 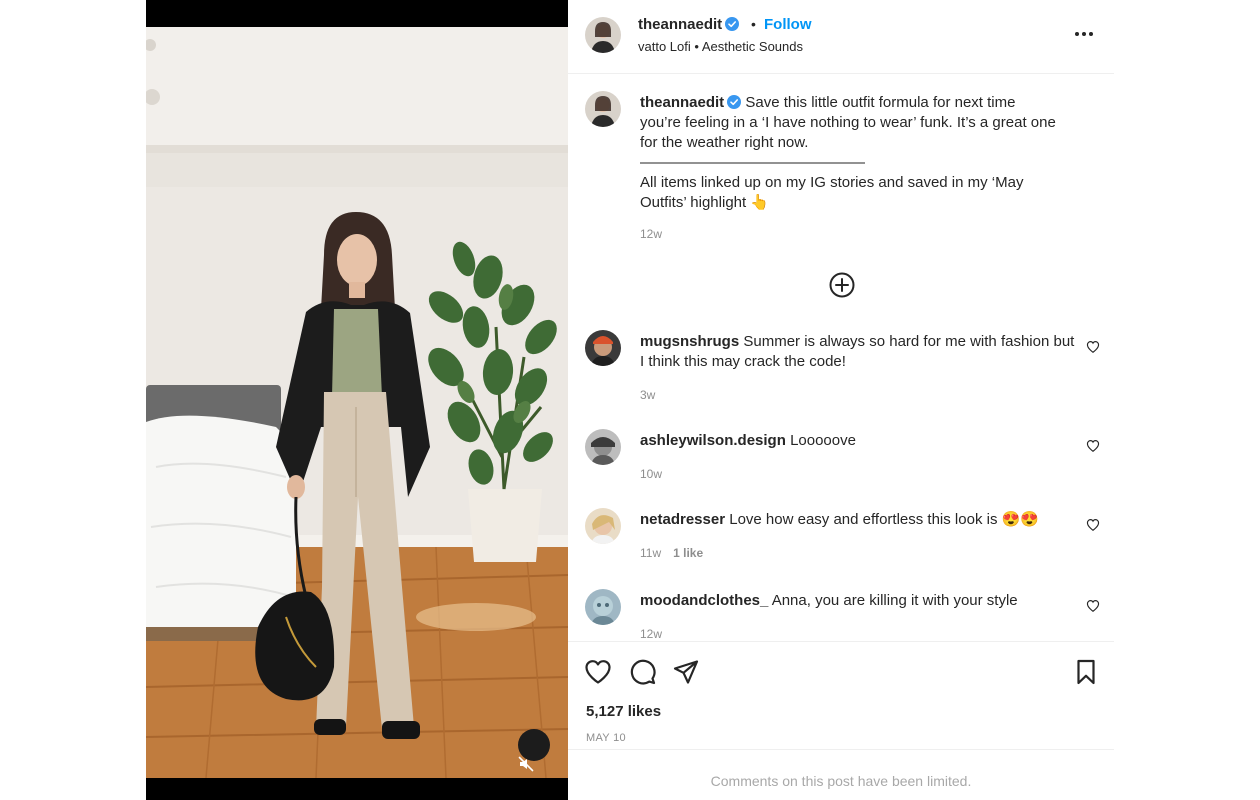 What do you see at coordinates (671, 553) in the screenshot?
I see `comment-meta: 11w 1 like` at bounding box center [671, 553].